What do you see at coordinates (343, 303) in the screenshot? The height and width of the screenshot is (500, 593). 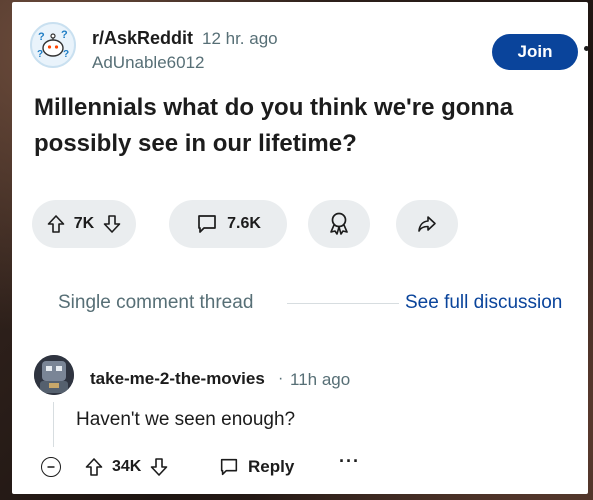 I see `thread-divider` at bounding box center [343, 303].